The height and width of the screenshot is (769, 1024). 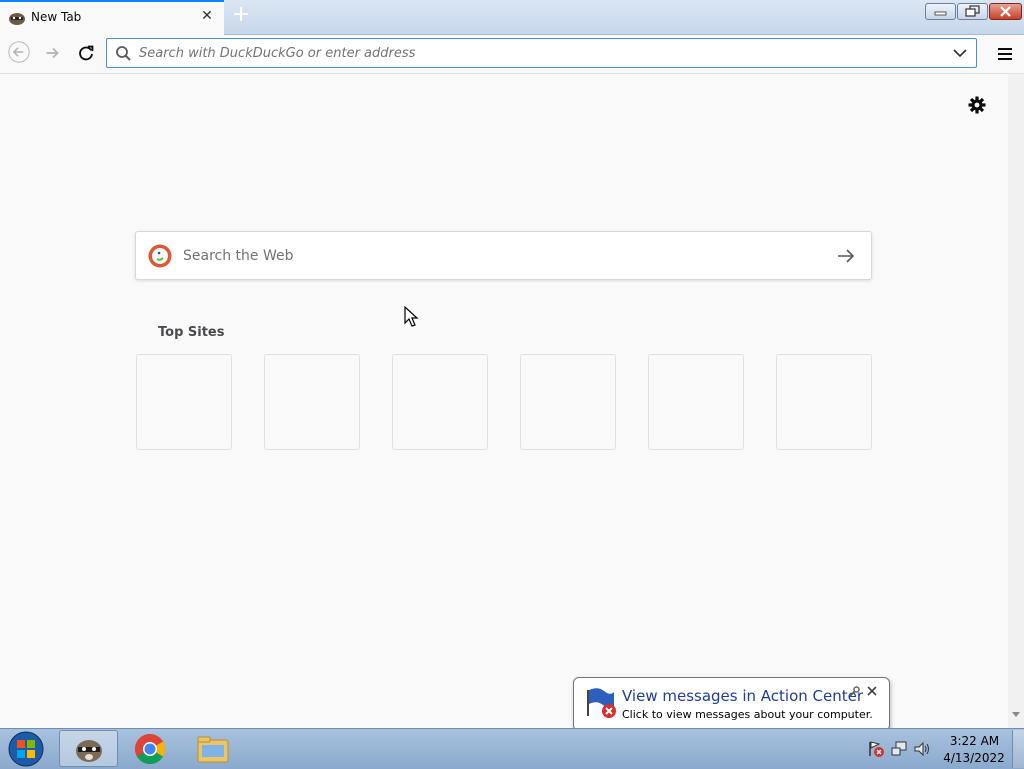 I want to click on duckduckgo-logo-icon, so click(x=160, y=256).